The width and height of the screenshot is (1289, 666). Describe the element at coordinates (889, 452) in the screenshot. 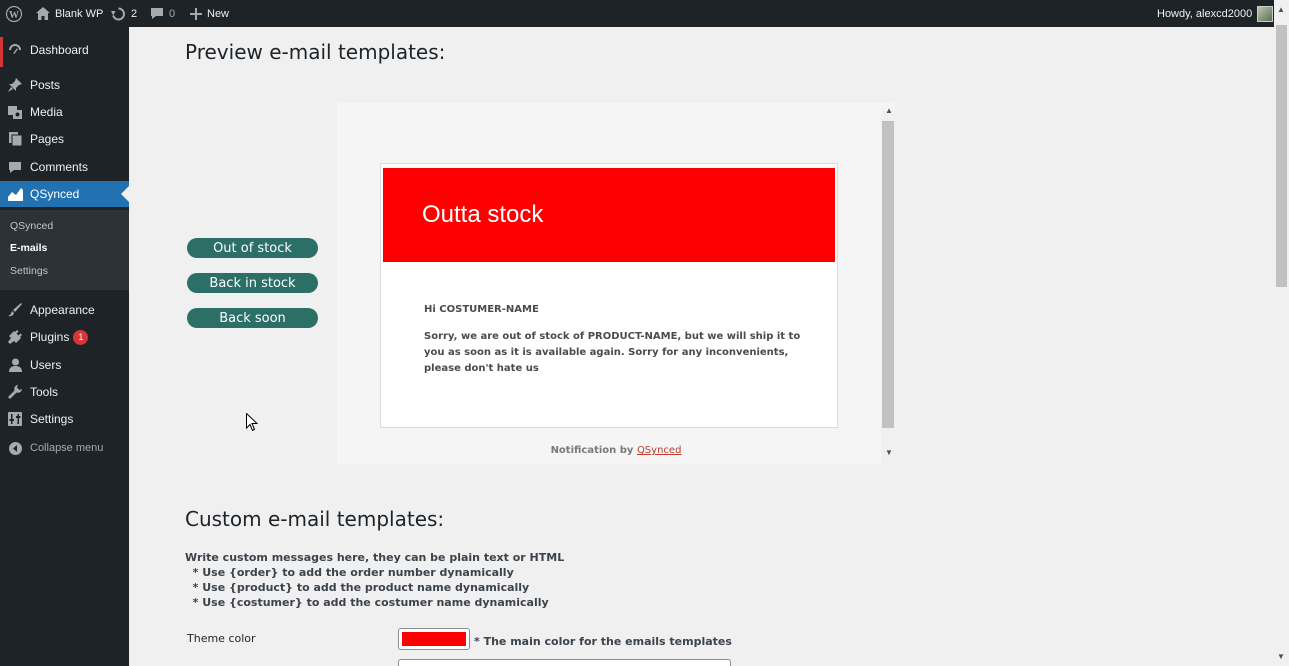

I see `preview-scroll-down-icon: ▼` at that location.